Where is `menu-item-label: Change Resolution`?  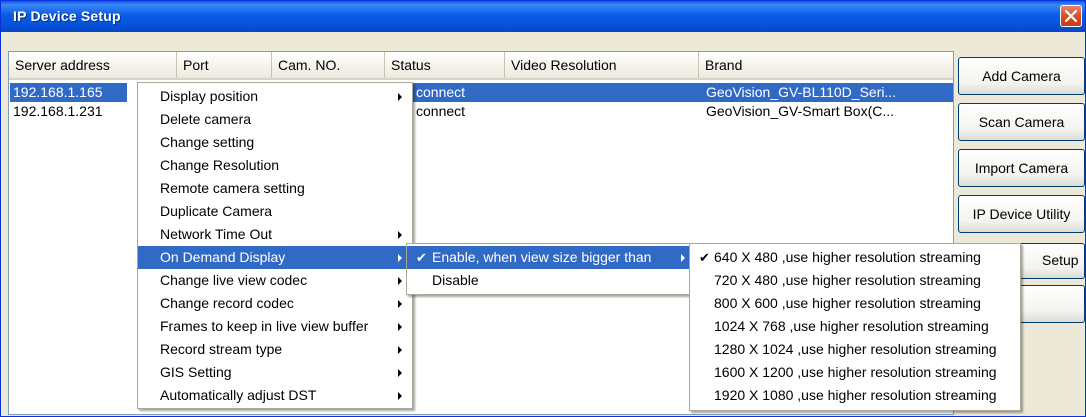 menu-item-label: Change Resolution is located at coordinates (220, 165).